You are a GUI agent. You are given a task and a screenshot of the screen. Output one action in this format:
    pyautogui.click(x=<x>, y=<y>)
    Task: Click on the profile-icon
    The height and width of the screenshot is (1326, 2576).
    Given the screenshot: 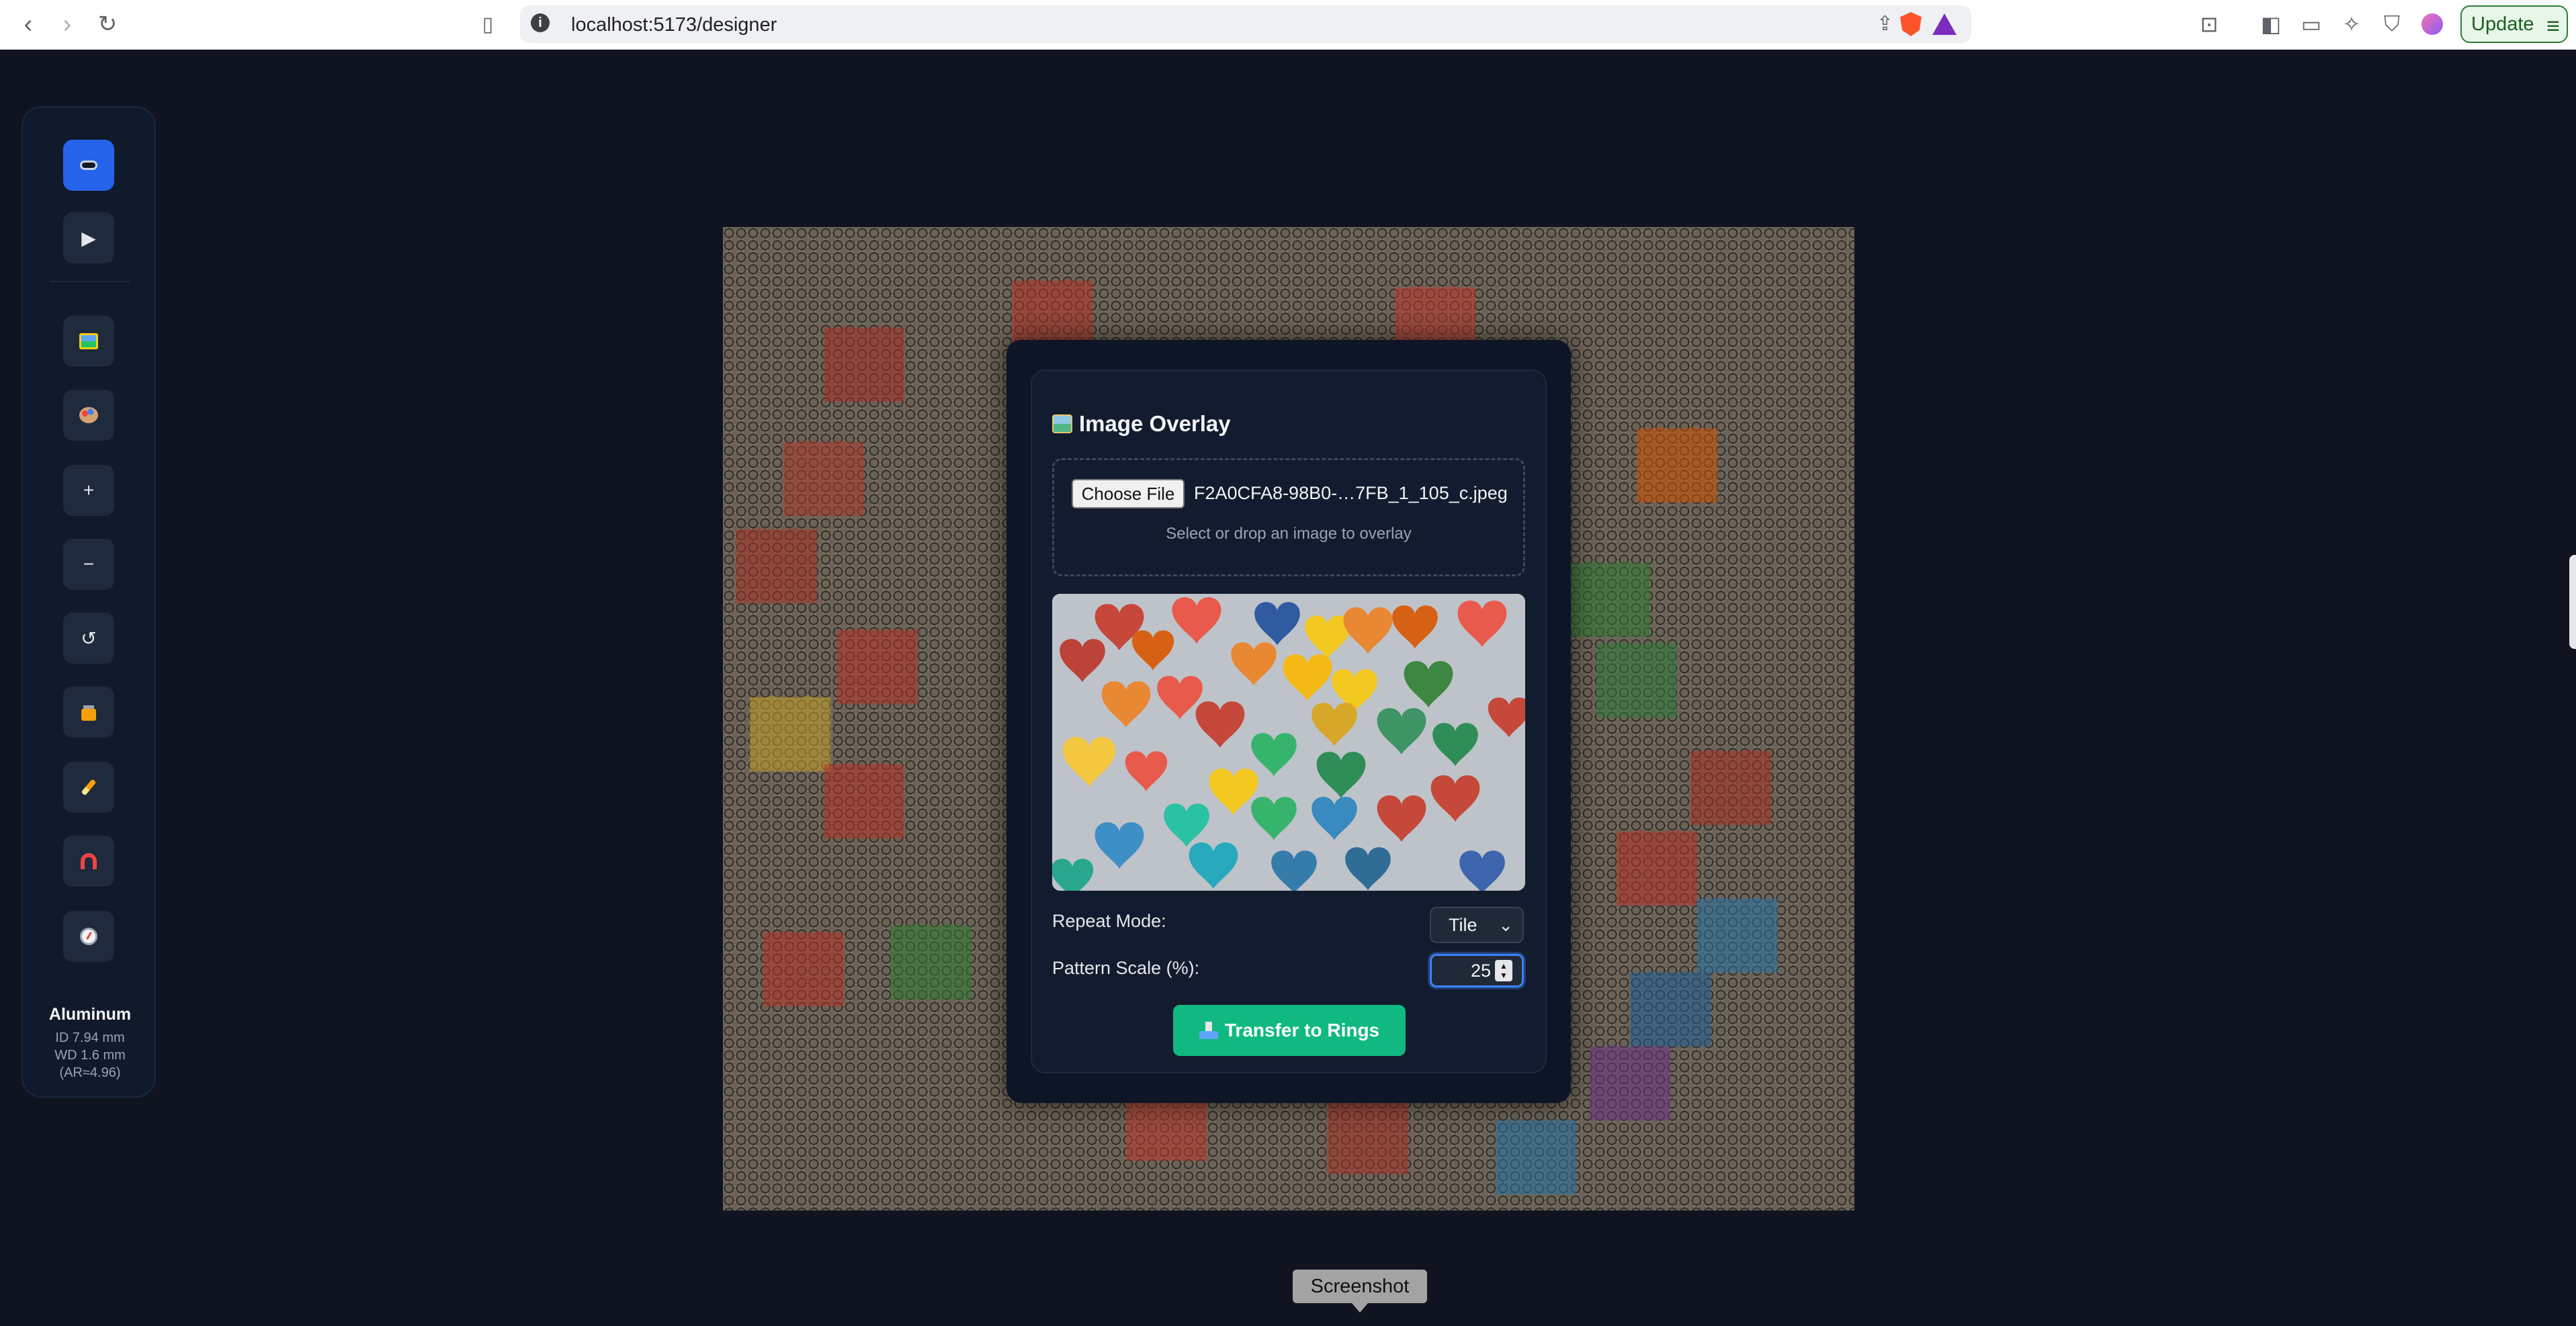 What is the action you would take?
    pyautogui.click(x=2432, y=24)
    